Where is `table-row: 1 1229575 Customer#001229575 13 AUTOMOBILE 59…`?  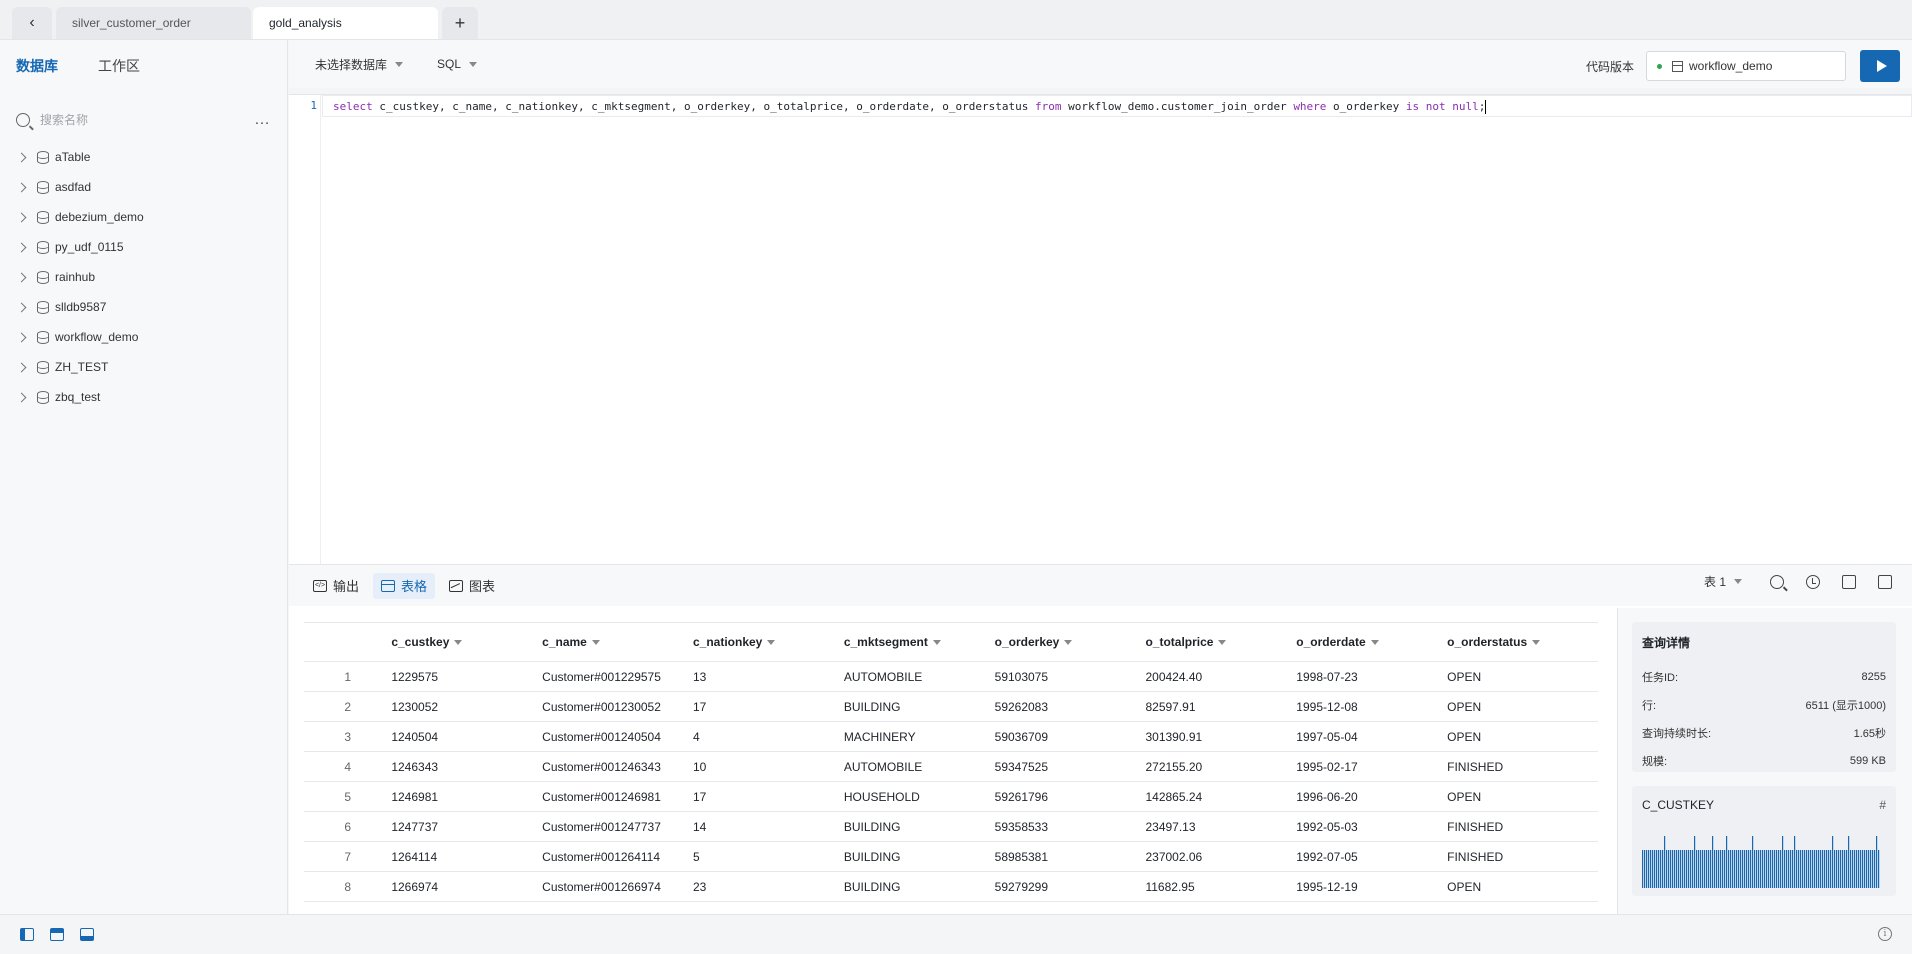 table-row: 1 1229575 Customer#001229575 13 AUTOMOBILE 59… is located at coordinates (951, 677).